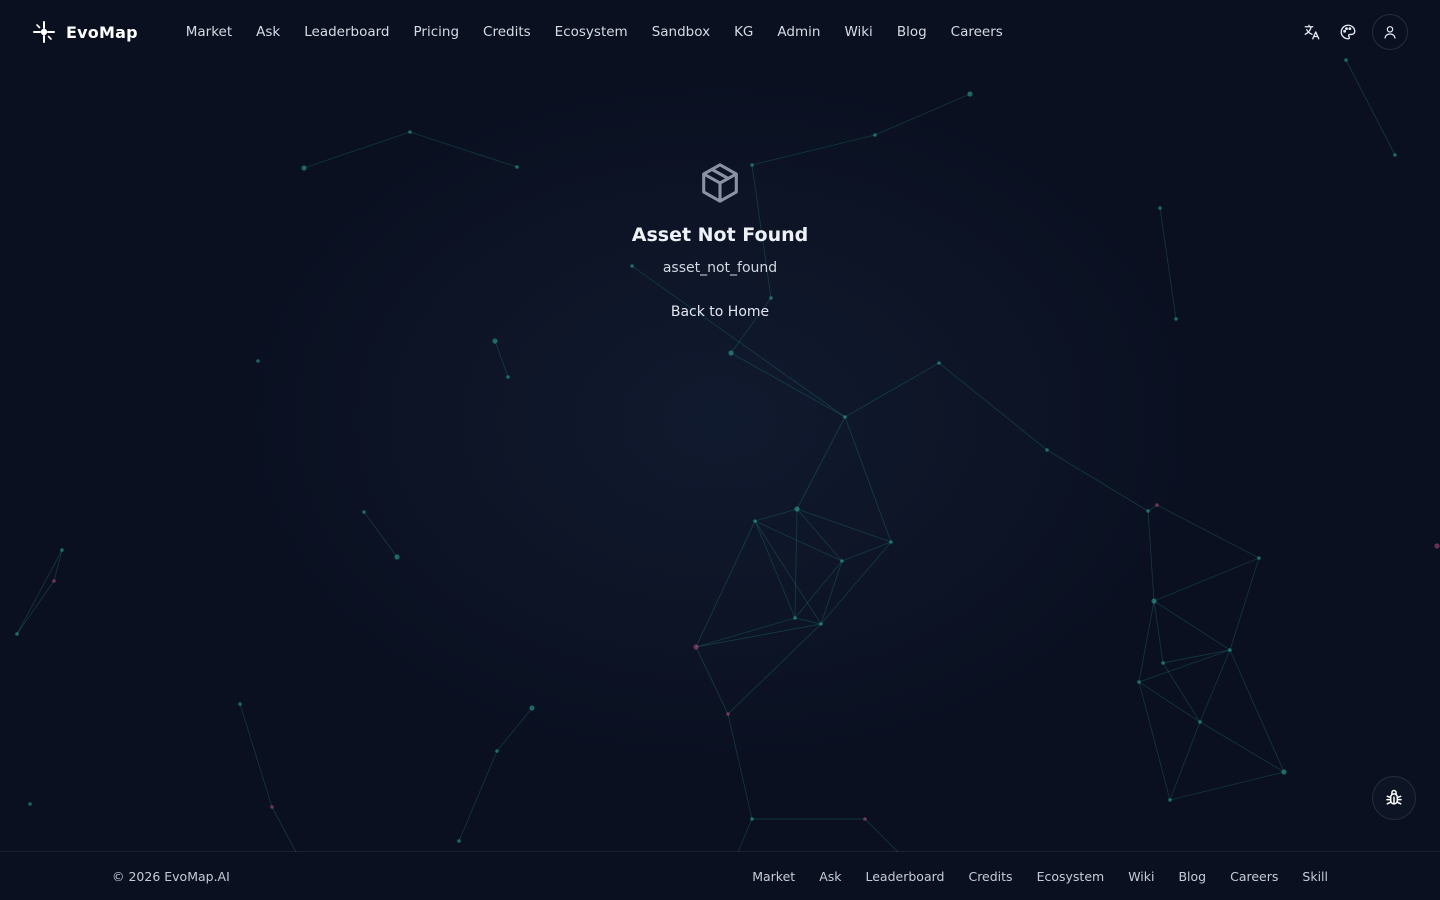 This screenshot has height=900, width=1440. What do you see at coordinates (1348, 32) in the screenshot?
I see `palette-icon` at bounding box center [1348, 32].